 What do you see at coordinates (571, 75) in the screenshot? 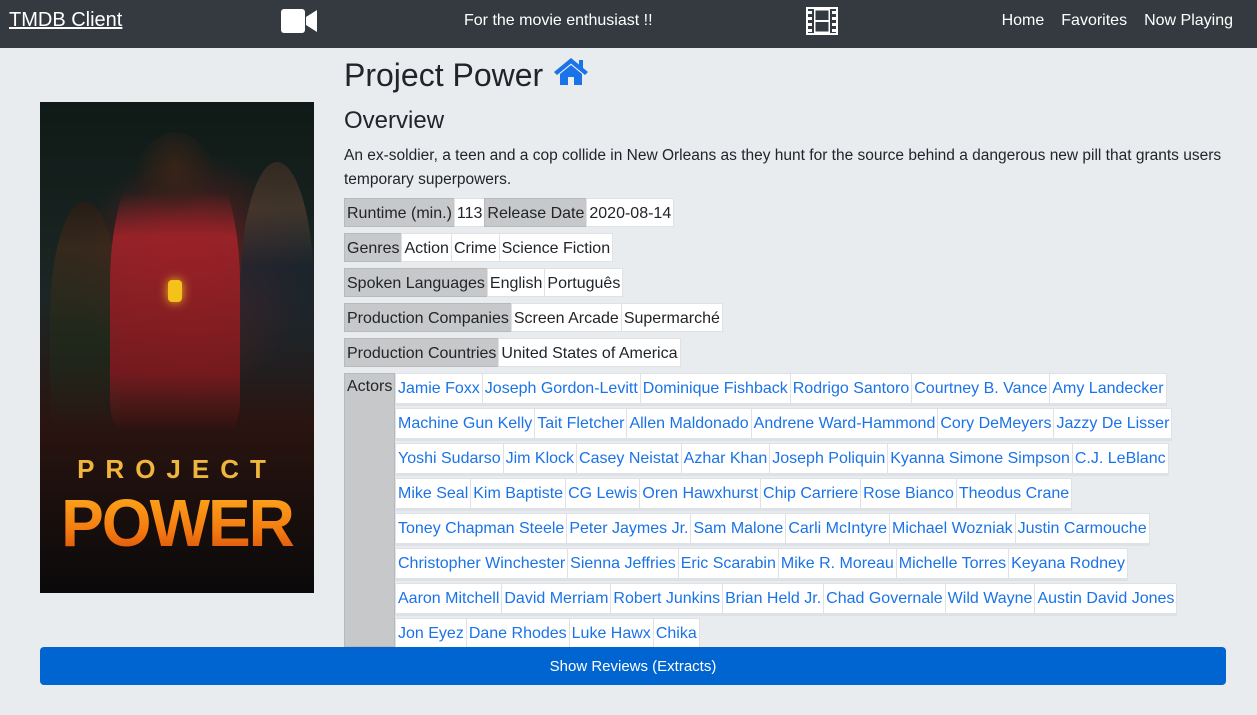
I see `home-icon` at bounding box center [571, 75].